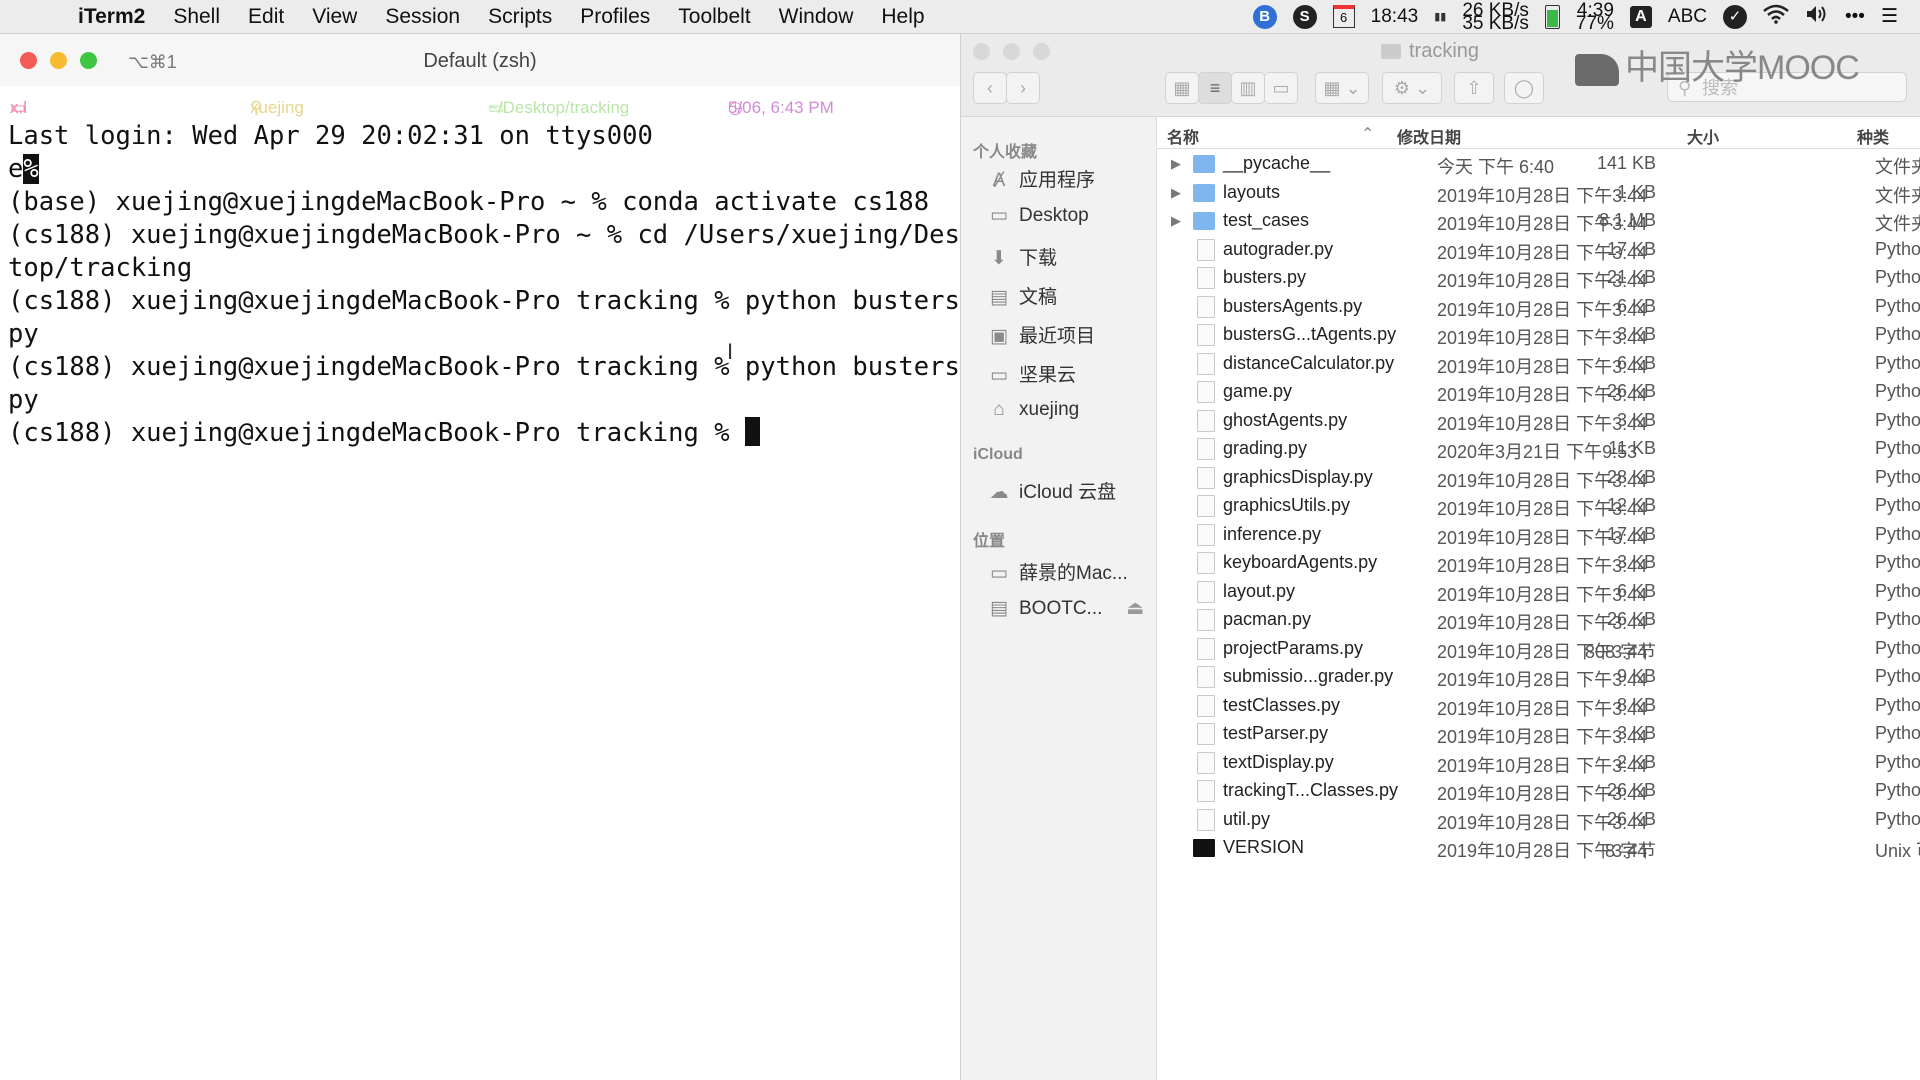 The height and width of the screenshot is (1080, 1920). I want to click on file-date: 2019年10月28日 下午3:44, so click(1542, 566).